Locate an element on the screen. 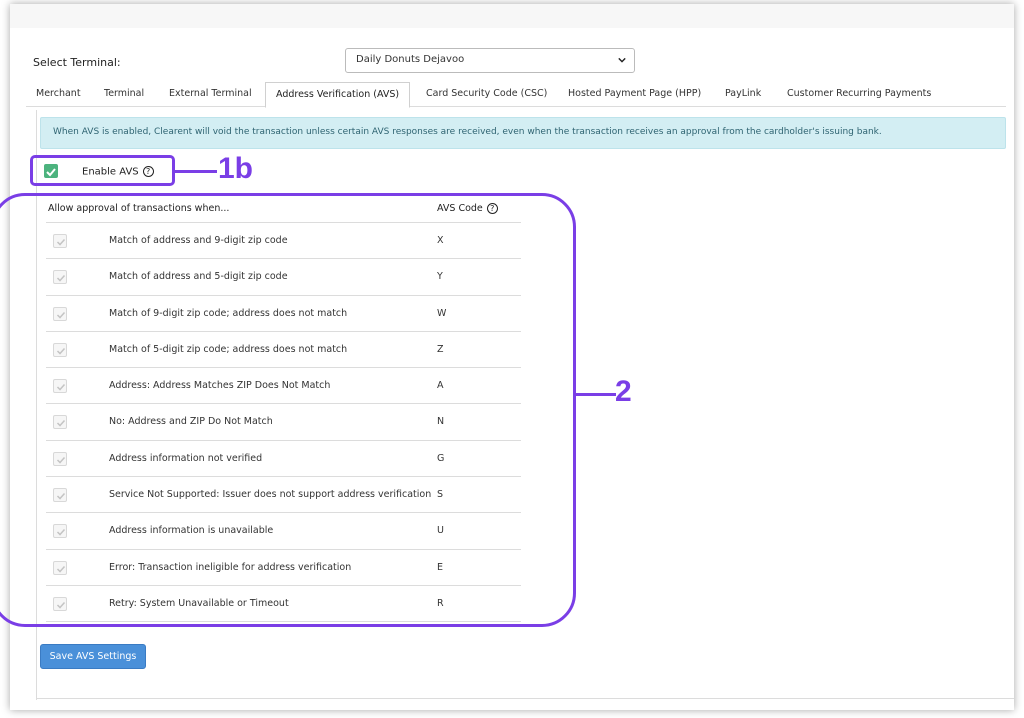  tab-paylink: PayLink is located at coordinates (743, 94).